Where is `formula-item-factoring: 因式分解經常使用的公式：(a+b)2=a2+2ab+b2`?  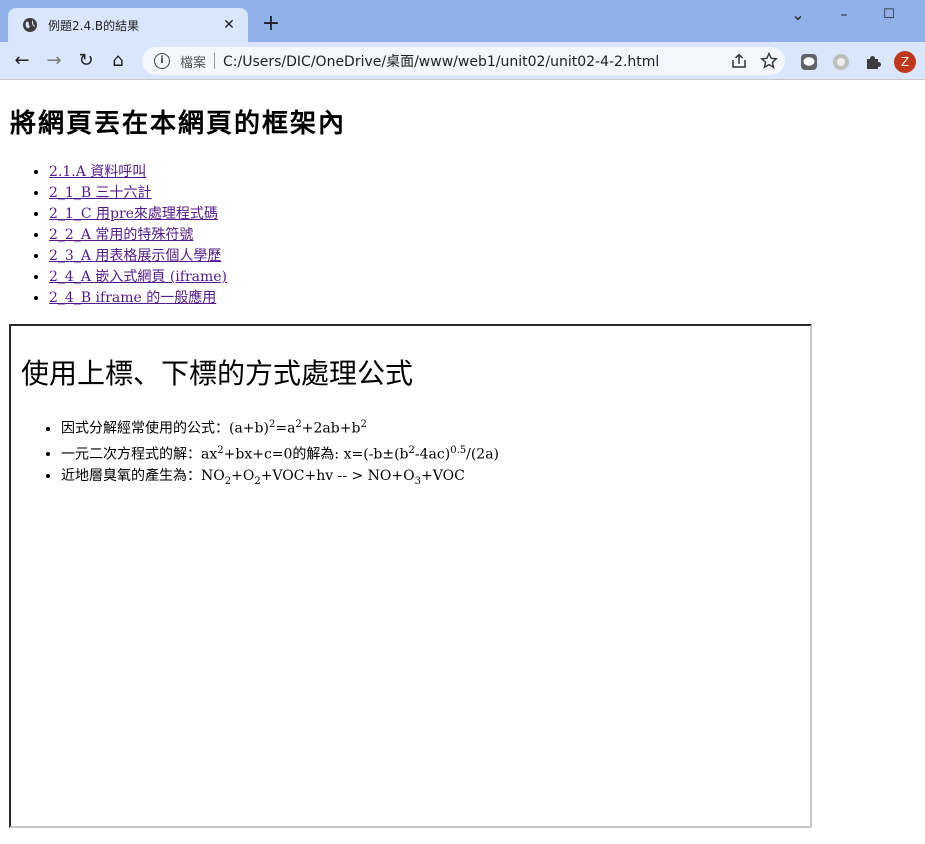 formula-item-factoring: 因式分解經常使用的公式：(a+b)2=a2+2ab+b2 is located at coordinates (280, 427).